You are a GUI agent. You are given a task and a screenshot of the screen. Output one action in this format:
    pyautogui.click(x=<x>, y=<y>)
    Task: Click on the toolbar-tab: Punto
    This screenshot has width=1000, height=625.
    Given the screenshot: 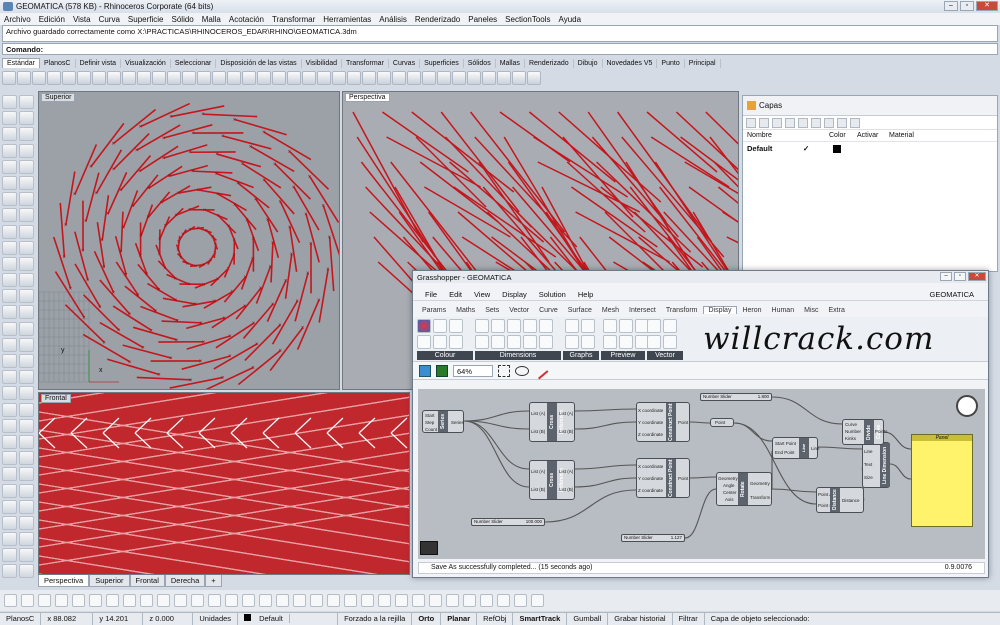 What is the action you would take?
    pyautogui.click(x=671, y=63)
    